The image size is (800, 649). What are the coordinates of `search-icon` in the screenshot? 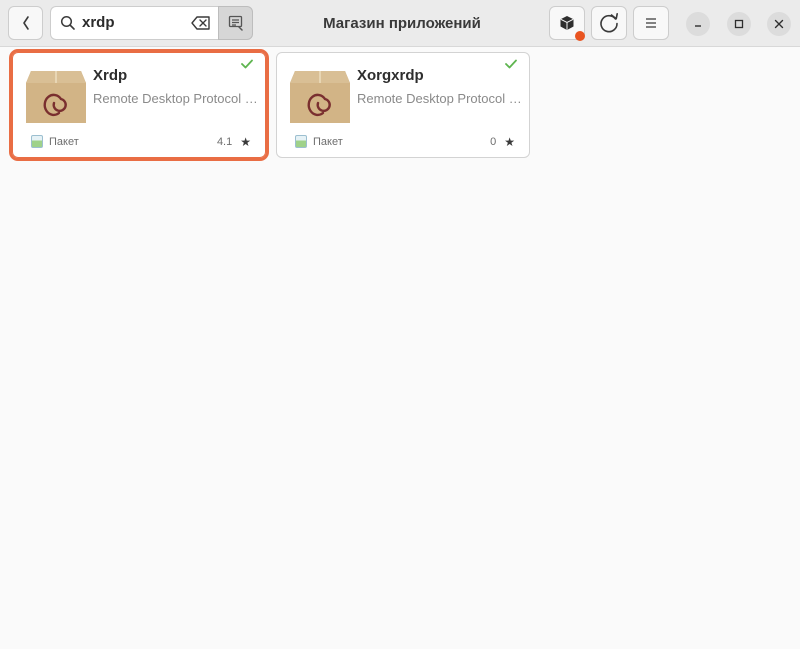 It's located at (67, 22).